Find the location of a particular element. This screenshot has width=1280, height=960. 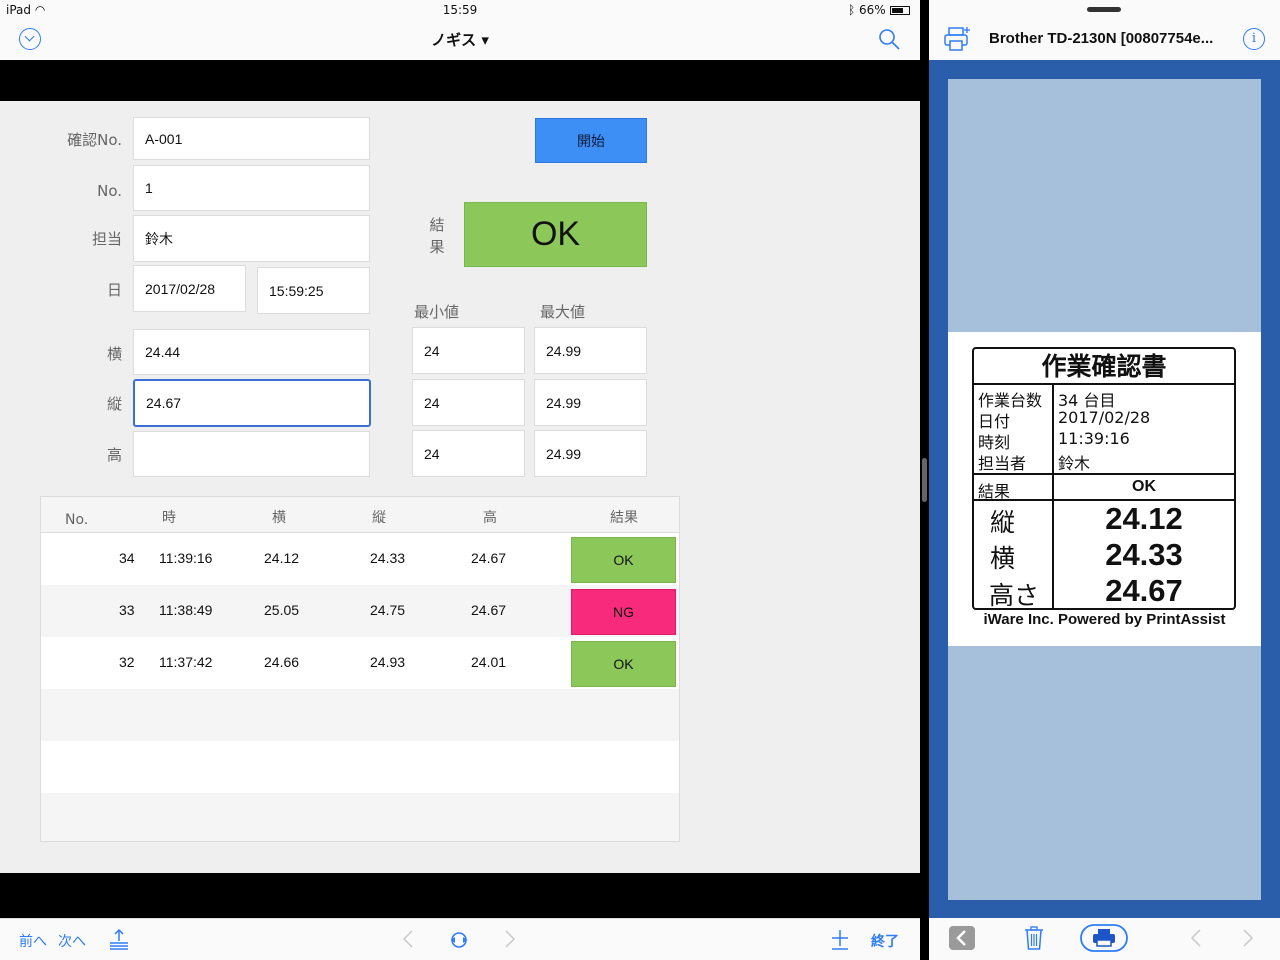

table-row: 32 11:37:42 24.66 24.93 24.01 OK is located at coordinates (360, 663).